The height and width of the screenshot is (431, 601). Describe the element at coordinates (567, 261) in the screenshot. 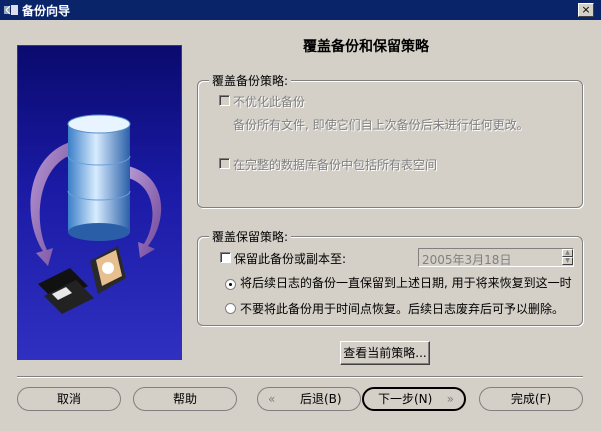

I see `date-spin-down: ▼` at that location.